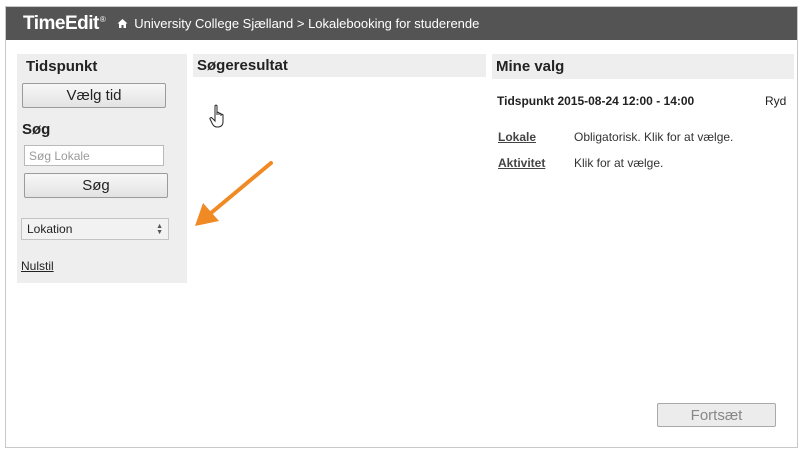 The image size is (802, 451). I want to click on location-select: Lokation ▲ ▼, so click(95, 229).